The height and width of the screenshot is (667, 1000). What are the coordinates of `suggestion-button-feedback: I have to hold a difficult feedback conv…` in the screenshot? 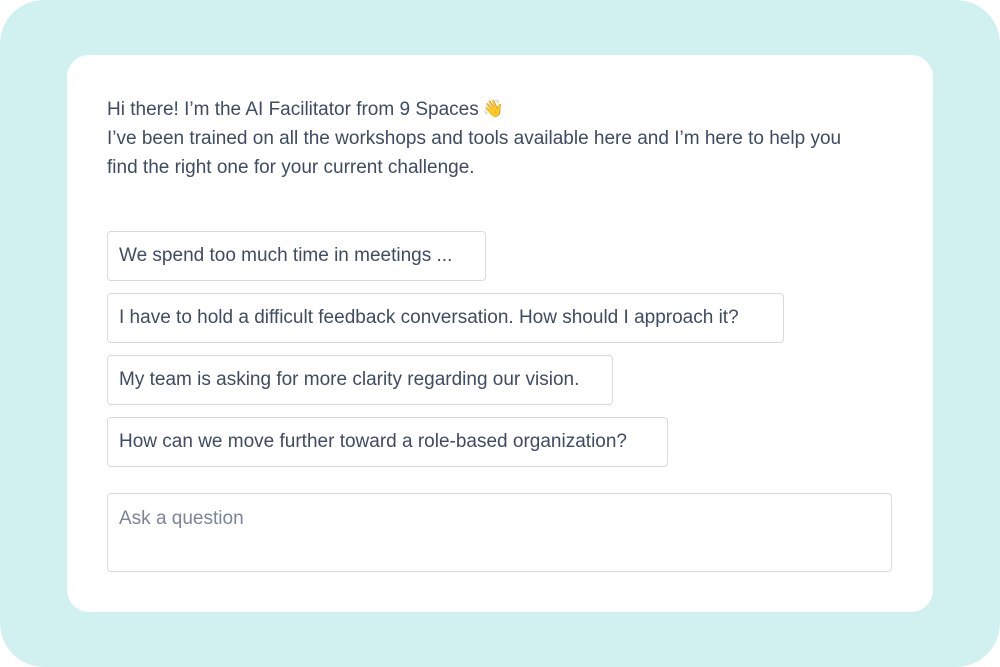 It's located at (445, 318).